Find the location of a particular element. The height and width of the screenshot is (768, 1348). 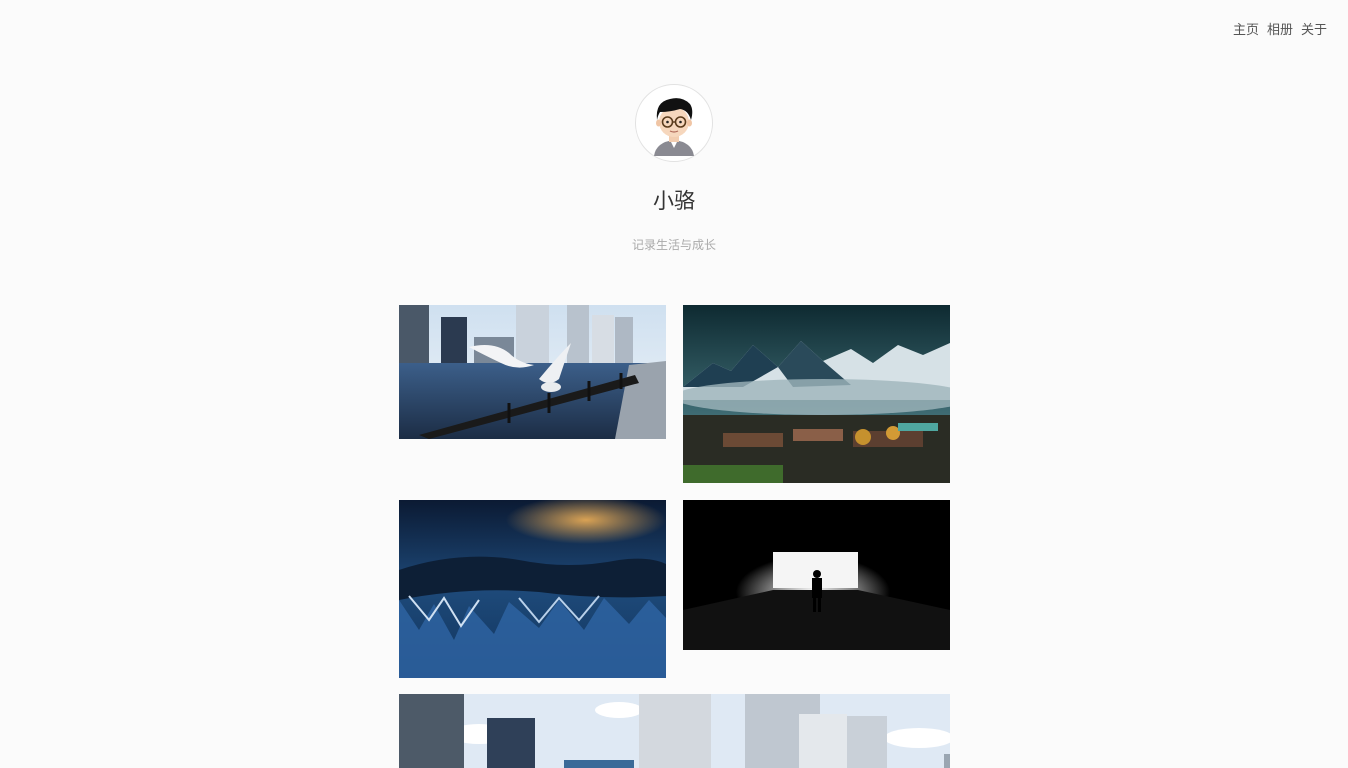

photo-city-skyscrapers is located at coordinates (674, 731).